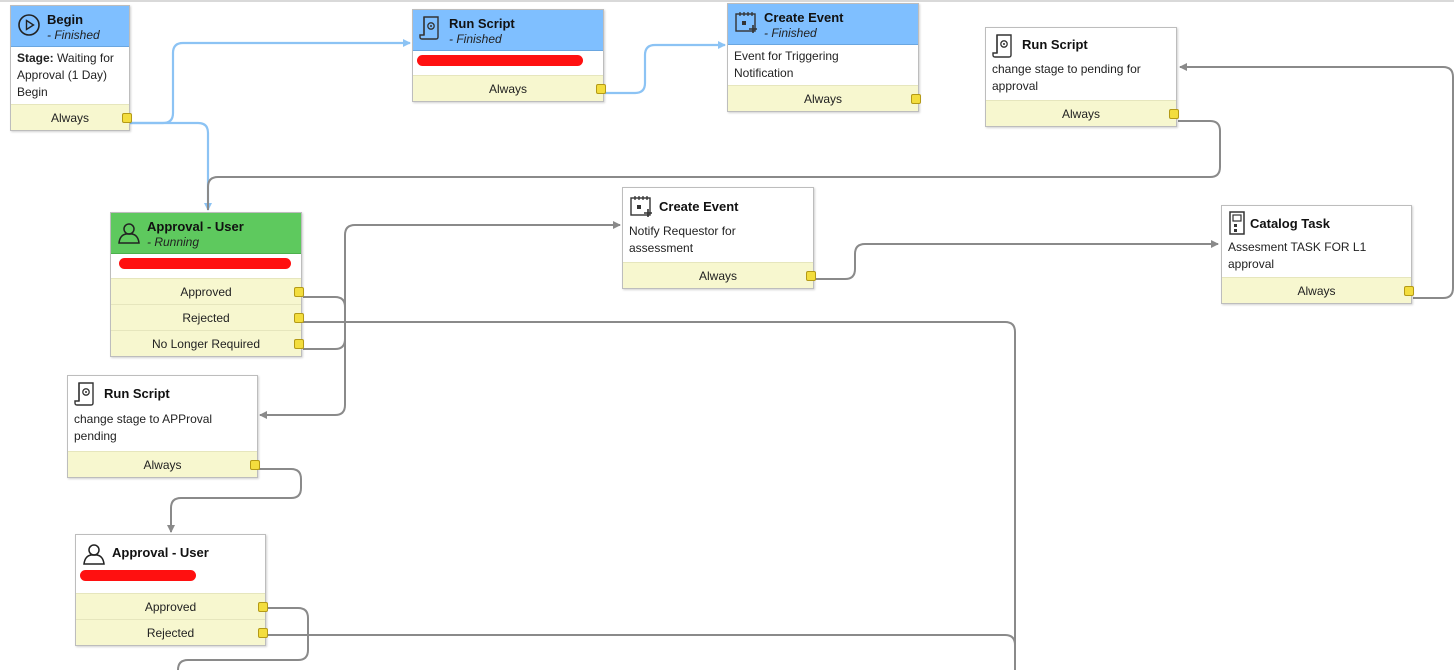 This screenshot has width=1454, height=670. What do you see at coordinates (462, 285) in the screenshot?
I see `transition-nlr-to-create-event` at bounding box center [462, 285].